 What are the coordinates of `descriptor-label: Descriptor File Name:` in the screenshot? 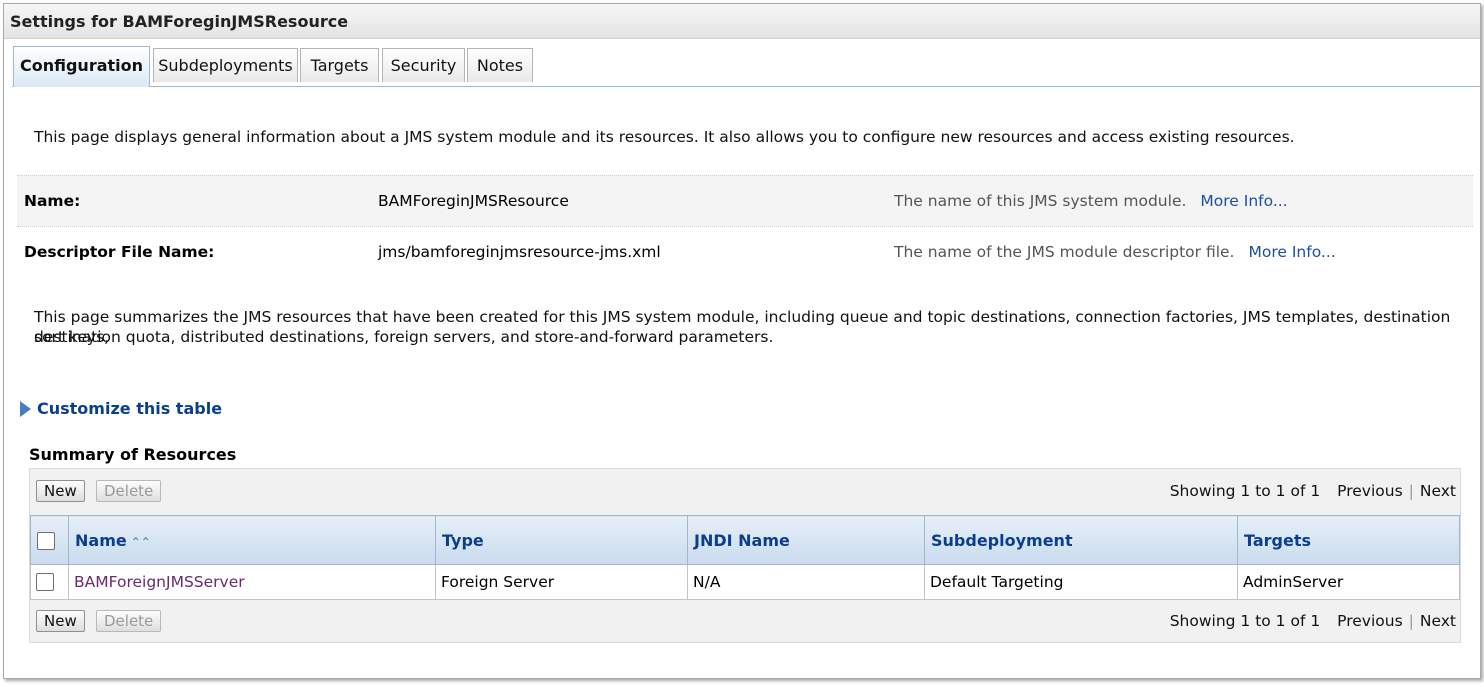 It's located at (119, 252).